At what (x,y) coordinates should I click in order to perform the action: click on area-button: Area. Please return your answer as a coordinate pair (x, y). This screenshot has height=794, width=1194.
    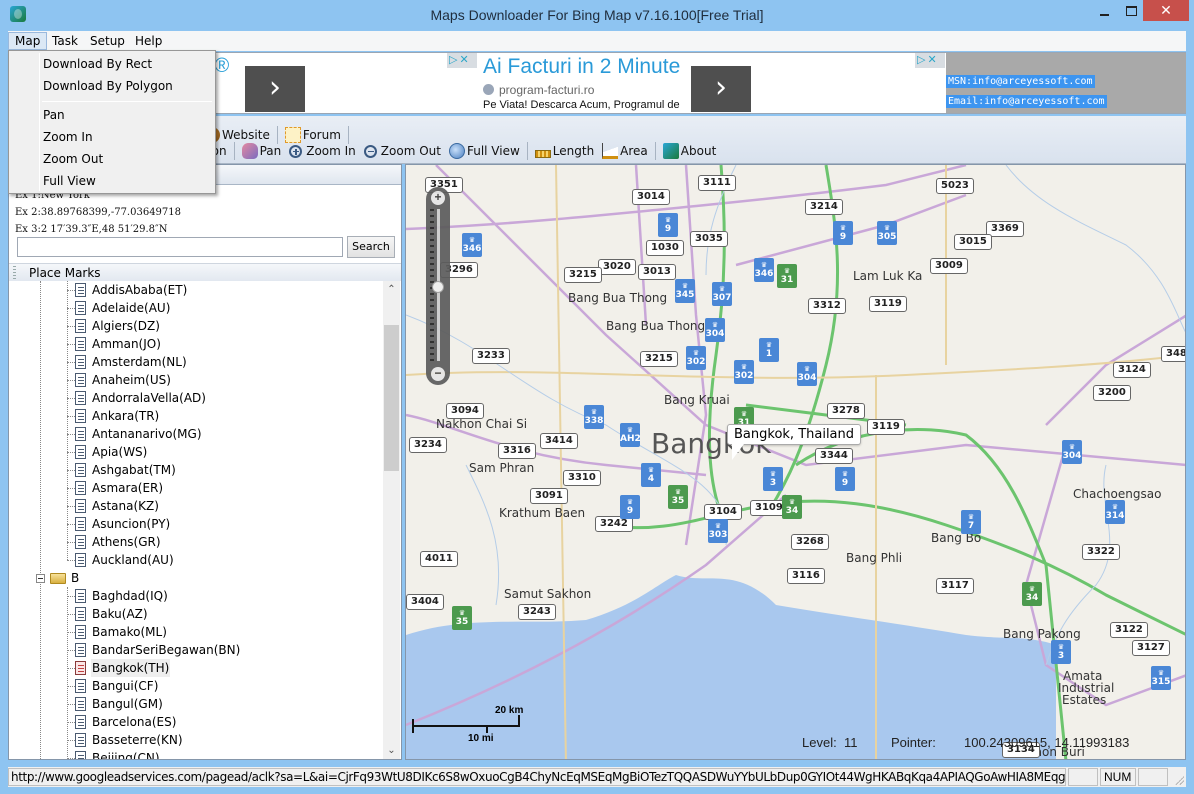
    Looking at the image, I should click on (625, 151).